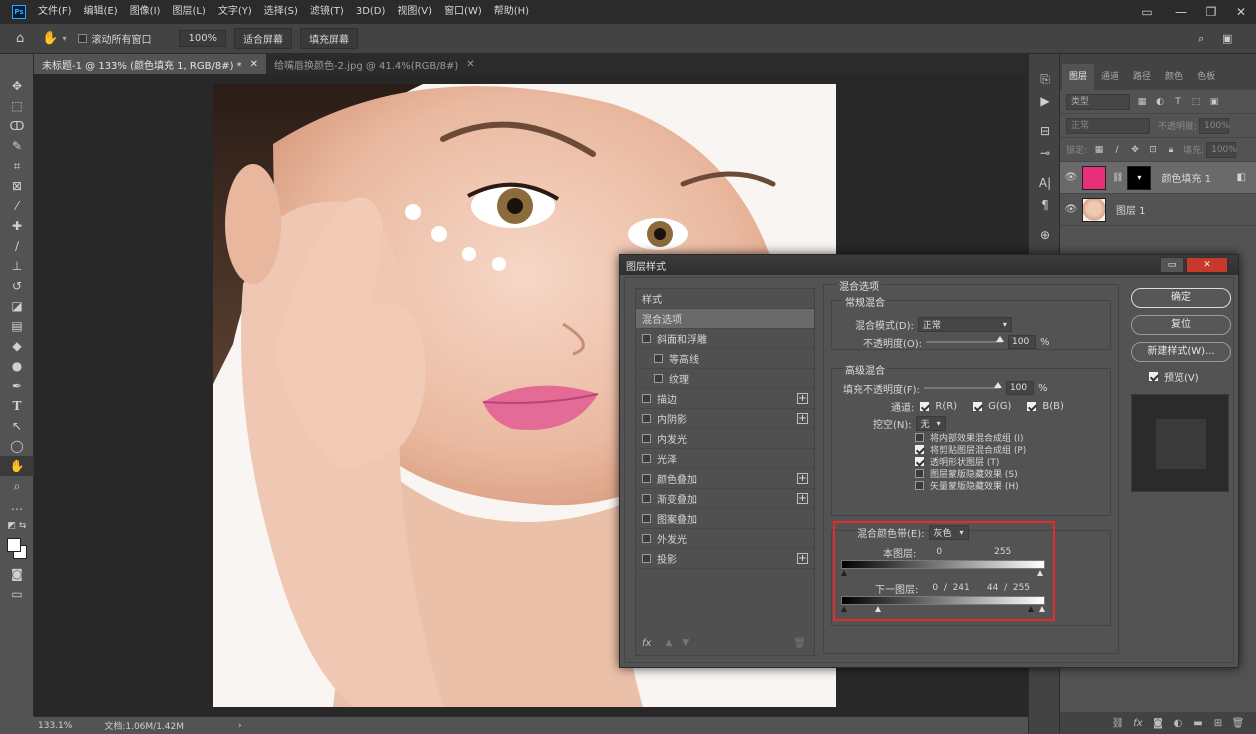 This screenshot has width=1256, height=734. What do you see at coordinates (1181, 325) in the screenshot?
I see `reset-button: 复位` at bounding box center [1181, 325].